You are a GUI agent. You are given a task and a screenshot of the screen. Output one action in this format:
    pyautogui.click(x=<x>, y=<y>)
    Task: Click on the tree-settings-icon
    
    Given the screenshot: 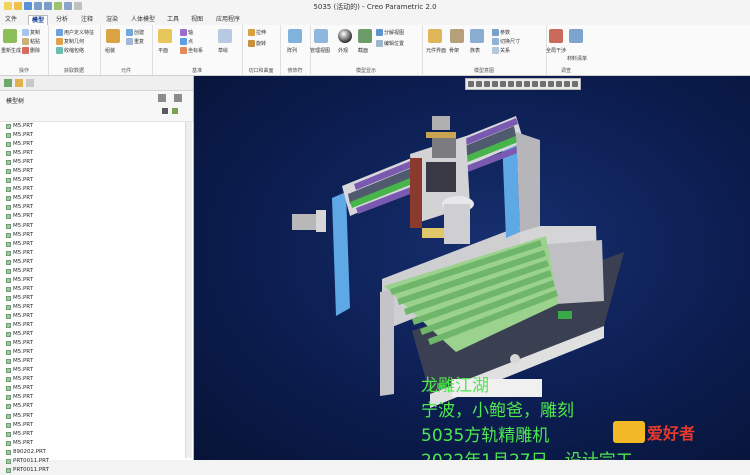 What is the action you would take?
    pyautogui.click(x=162, y=98)
    